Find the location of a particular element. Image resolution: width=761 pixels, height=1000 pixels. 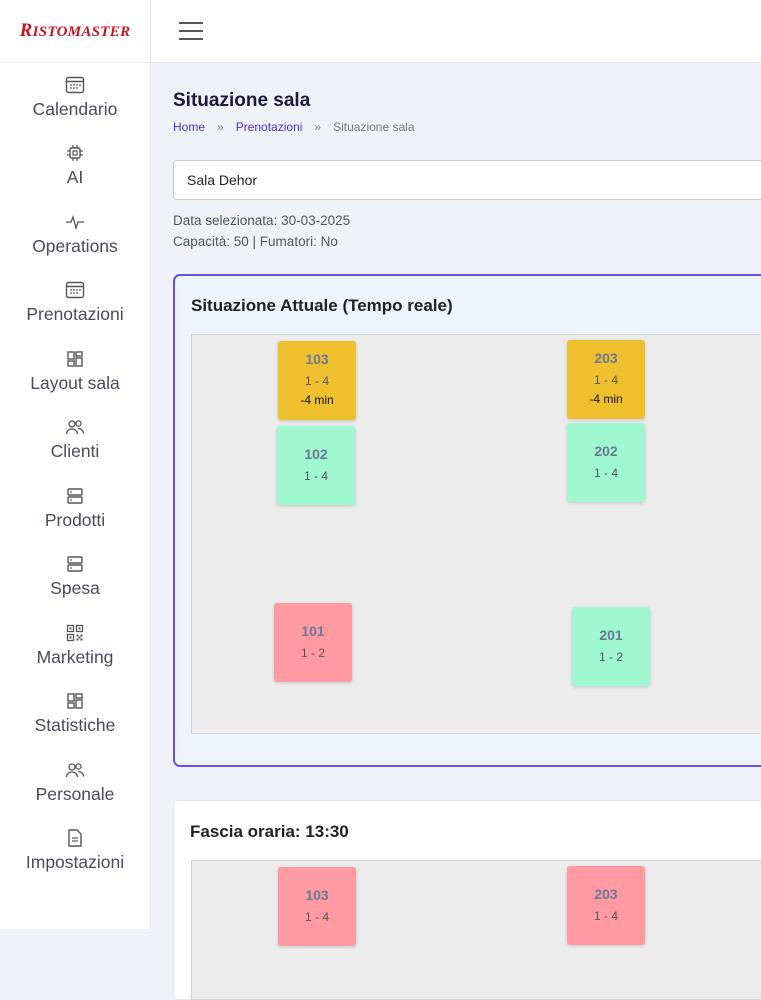

sidebar-item-label: AI is located at coordinates (75, 177).